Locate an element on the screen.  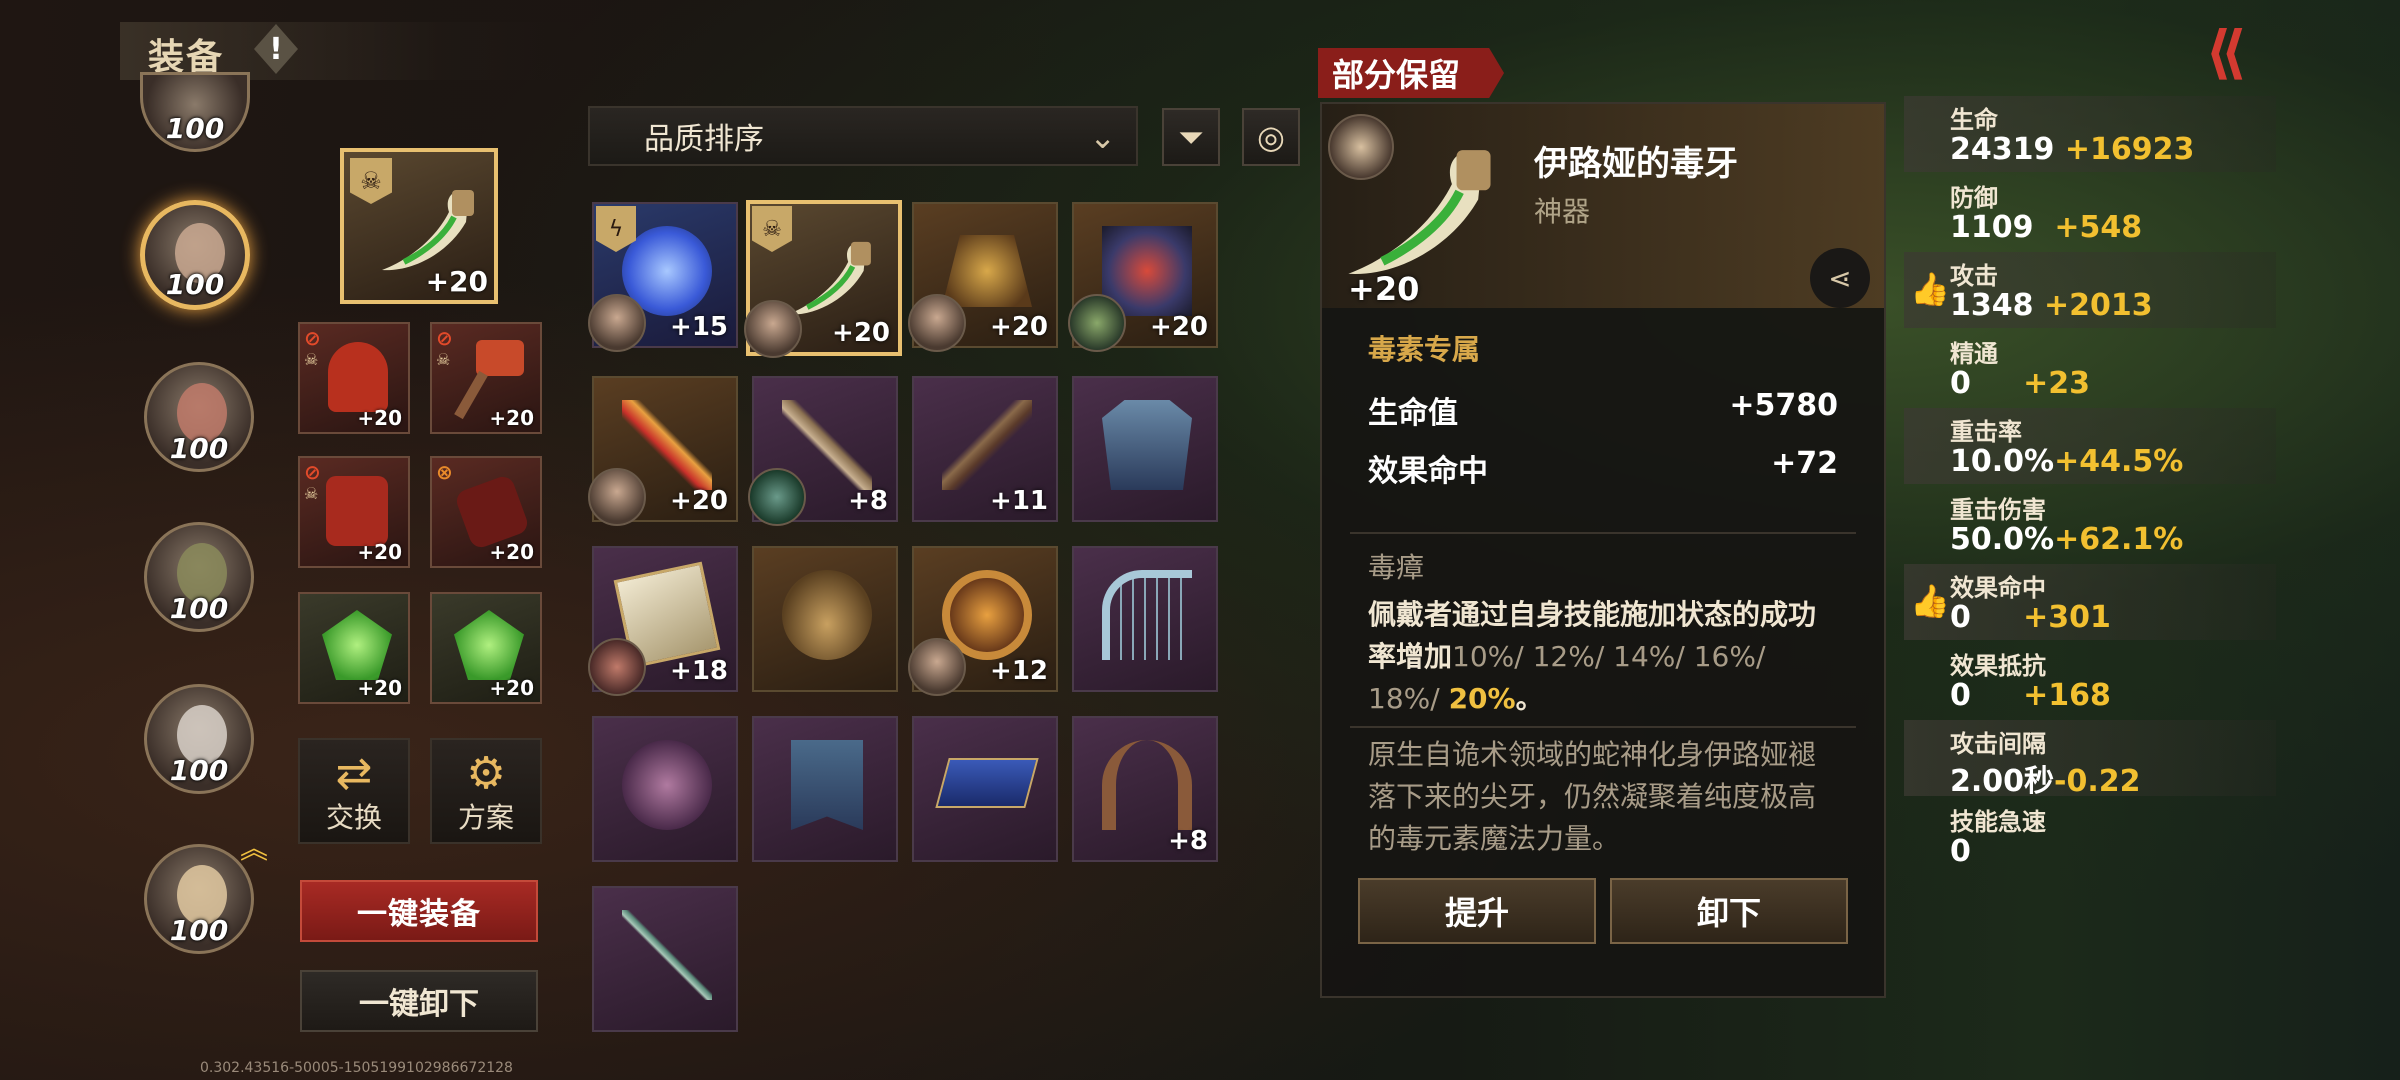
helmet-icon is located at coordinates (358, 377).